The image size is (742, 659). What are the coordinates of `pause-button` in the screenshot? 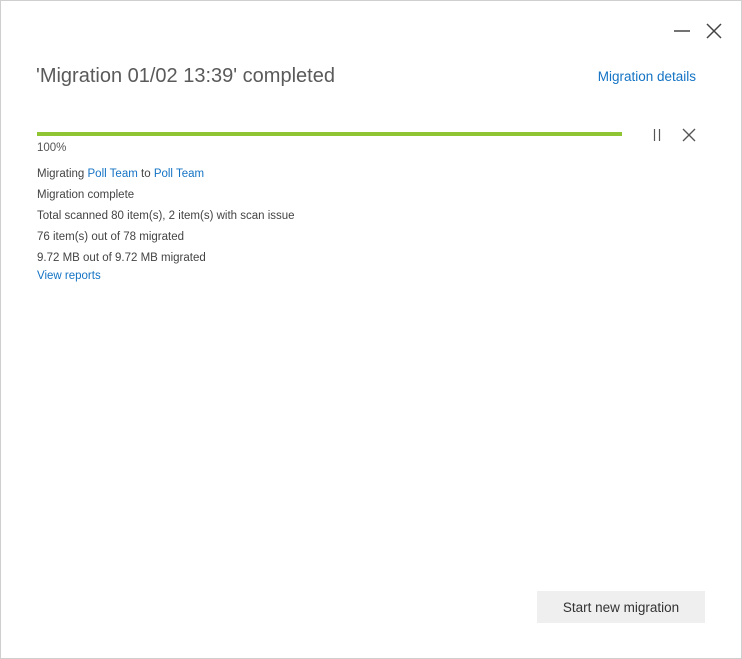 It's located at (657, 135).